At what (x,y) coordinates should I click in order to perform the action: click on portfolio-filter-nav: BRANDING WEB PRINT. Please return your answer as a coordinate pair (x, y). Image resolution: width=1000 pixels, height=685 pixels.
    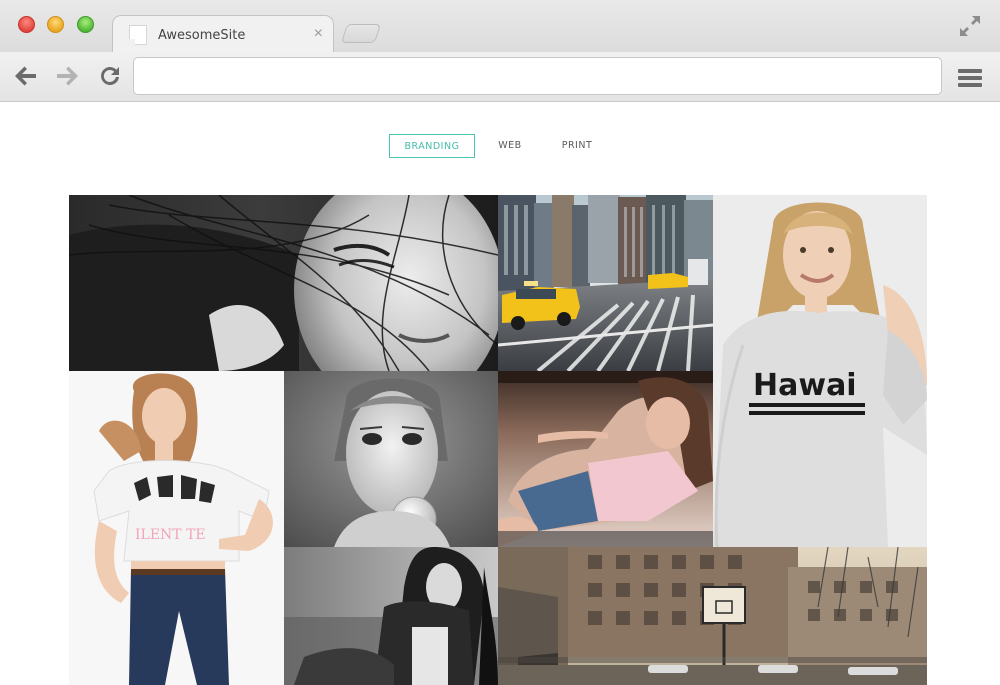
    Looking at the image, I should click on (500, 147).